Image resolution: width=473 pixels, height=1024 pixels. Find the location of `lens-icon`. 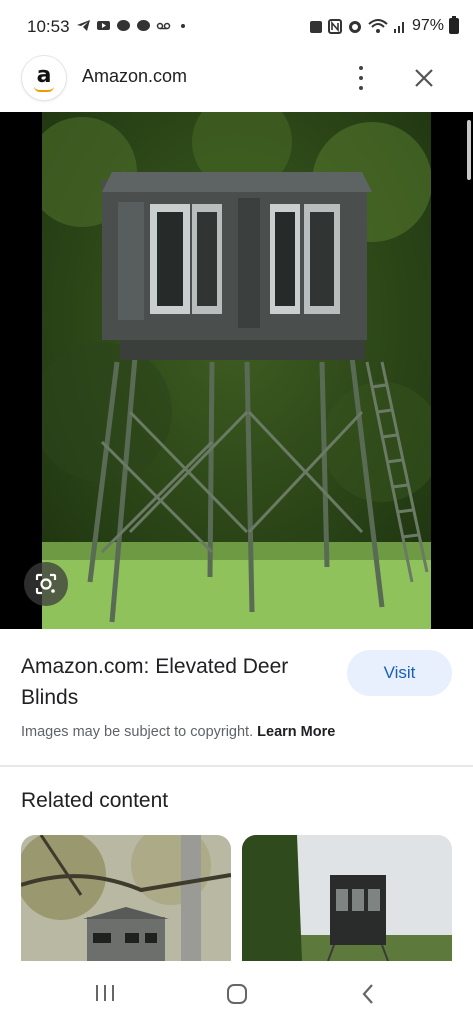

lens-icon is located at coordinates (46, 584).